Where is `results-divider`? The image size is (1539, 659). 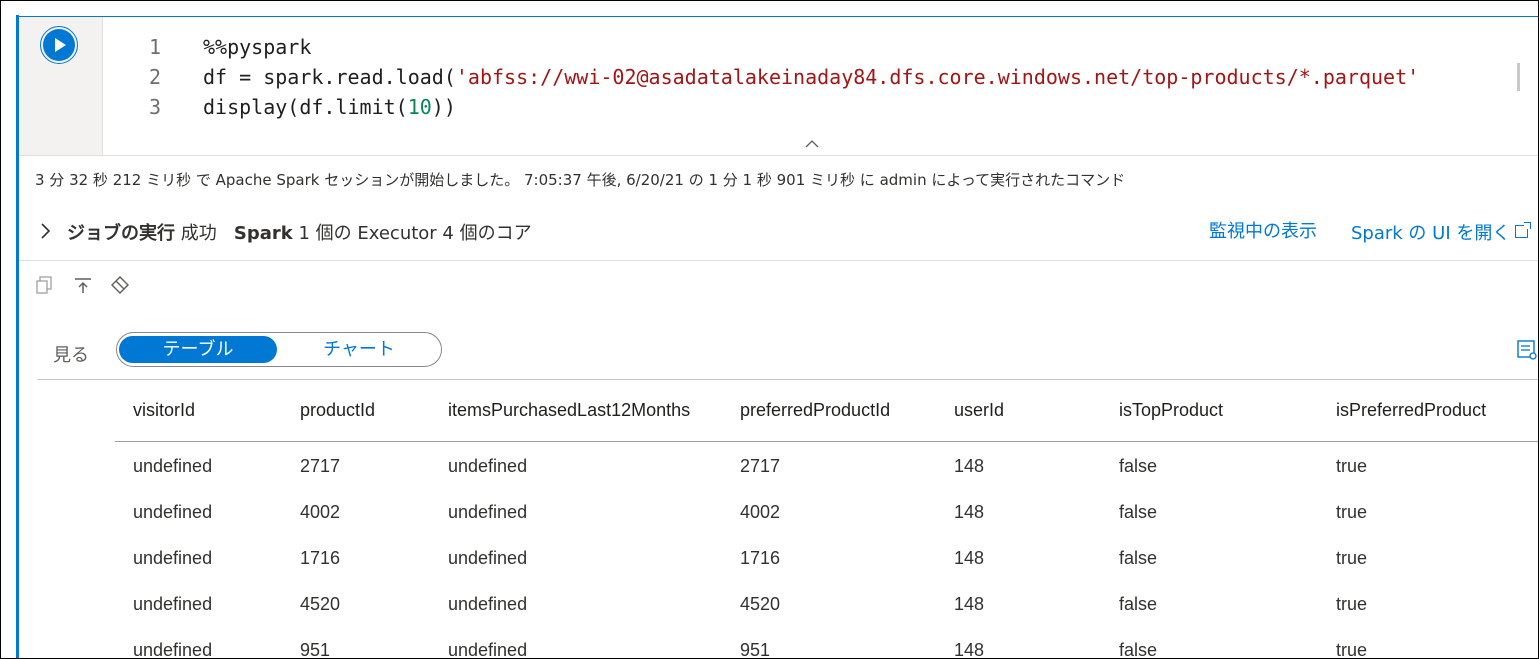 results-divider is located at coordinates (787, 379).